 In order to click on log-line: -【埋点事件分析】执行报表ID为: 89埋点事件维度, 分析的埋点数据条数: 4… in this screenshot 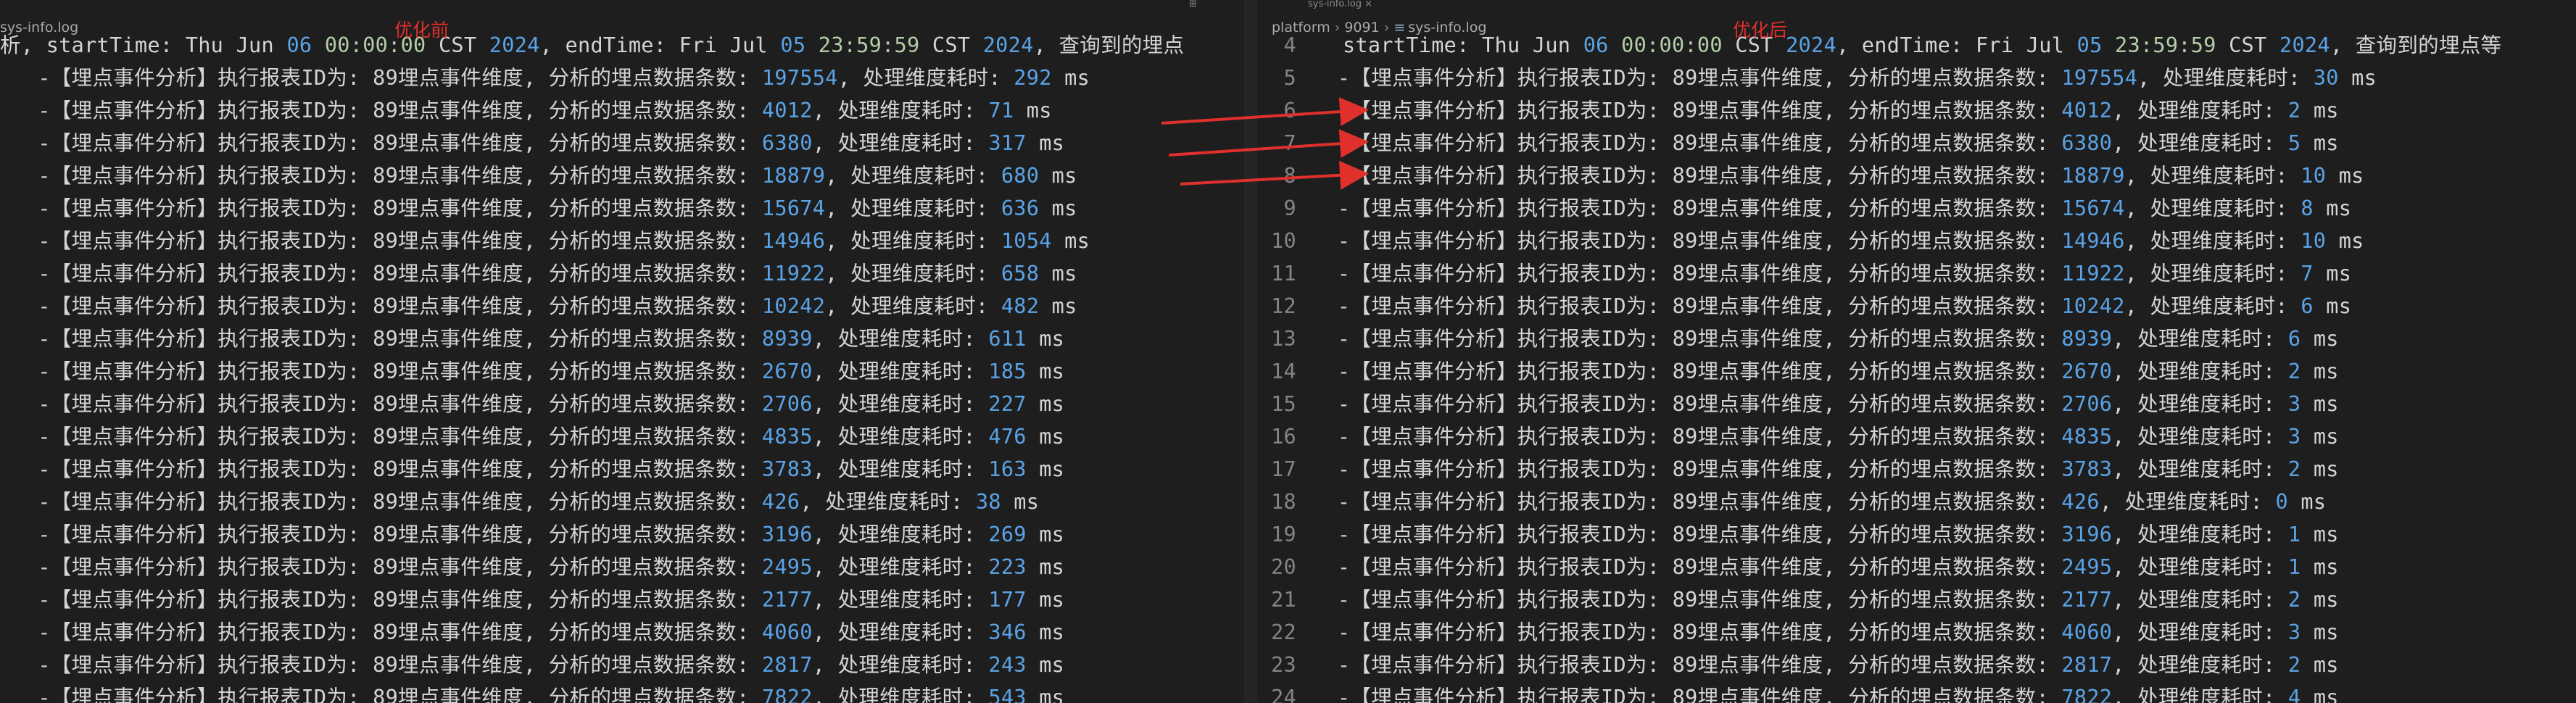, I will do `click(592, 632)`.